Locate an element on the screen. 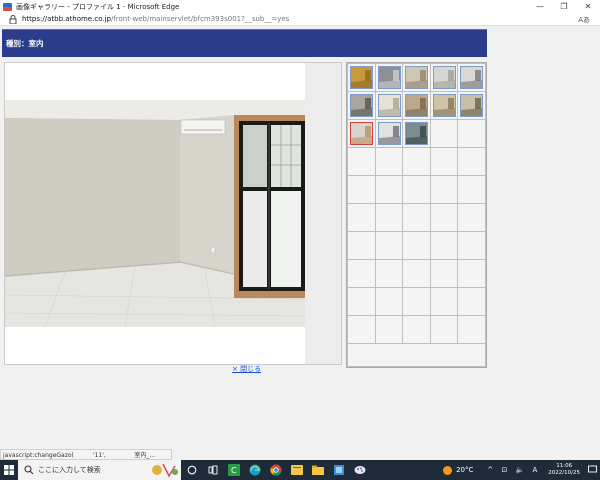 This screenshot has height=480, width=600. thumb-12-image is located at coordinates (389, 133).